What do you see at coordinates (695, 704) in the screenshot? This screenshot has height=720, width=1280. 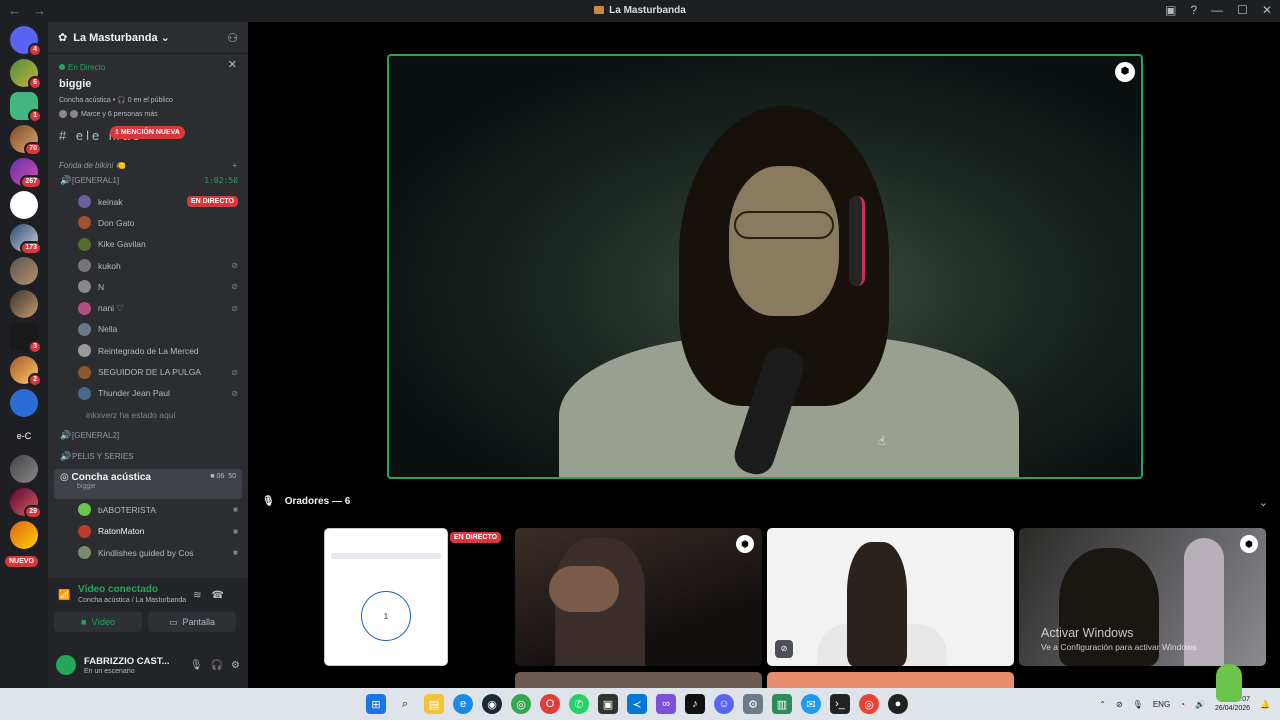 I see `tiktok-icon: ♪` at bounding box center [695, 704].